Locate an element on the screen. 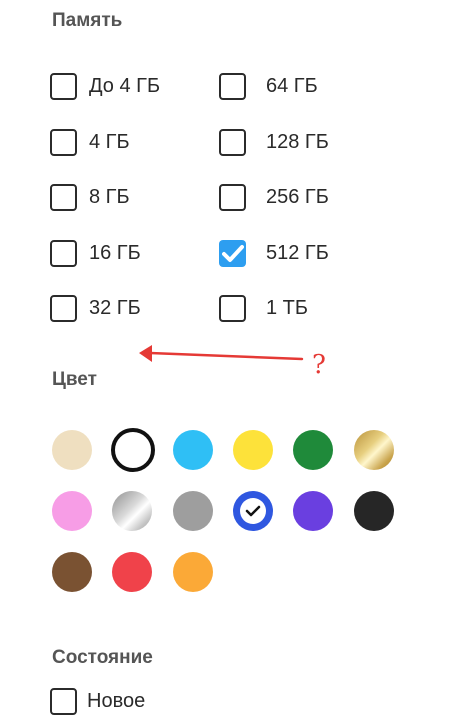 The height and width of the screenshot is (728, 476). color-swatch-silver is located at coordinates (132, 511).